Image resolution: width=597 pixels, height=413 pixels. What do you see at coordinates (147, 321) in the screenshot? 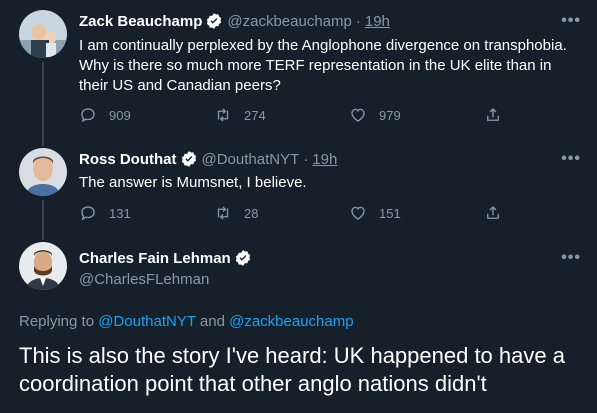
I see `mention-link: @DouthatNYT` at bounding box center [147, 321].